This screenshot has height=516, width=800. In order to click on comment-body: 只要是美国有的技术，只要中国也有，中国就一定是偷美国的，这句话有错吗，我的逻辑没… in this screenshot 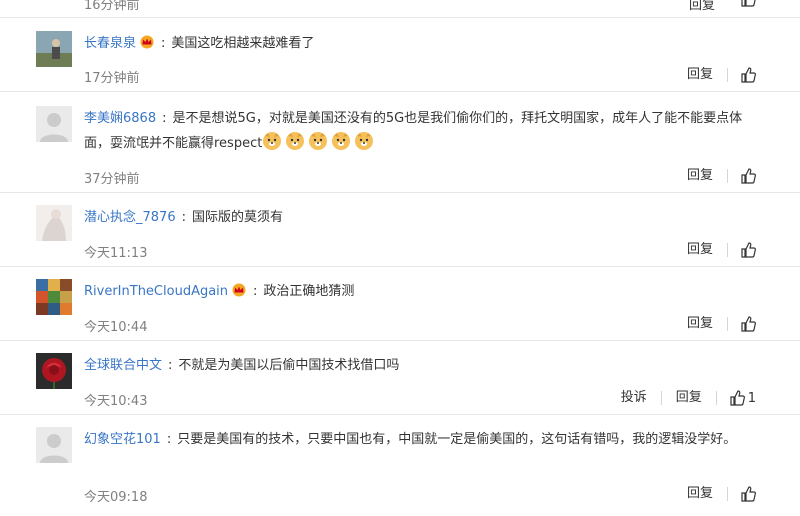, I will do `click(457, 439)`.